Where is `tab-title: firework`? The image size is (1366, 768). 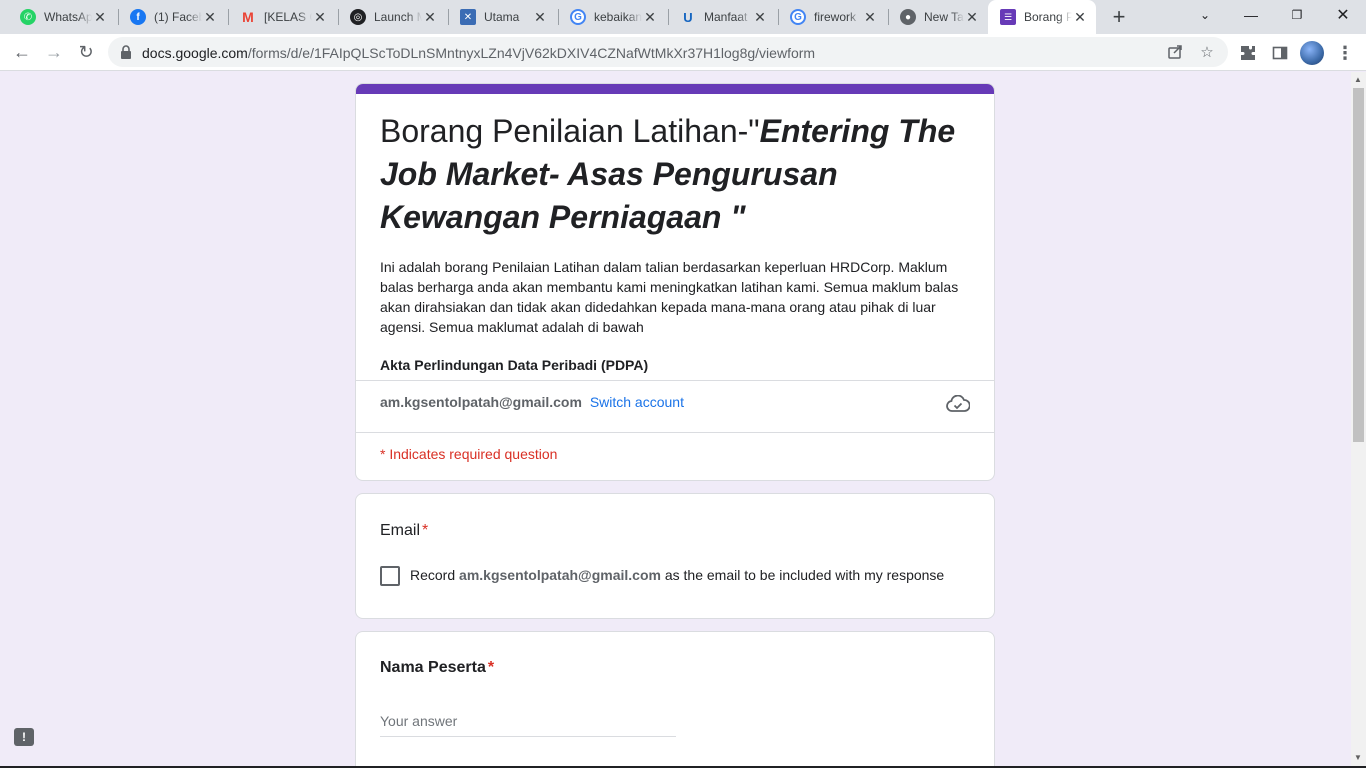
tab-title: firework is located at coordinates (835, 17).